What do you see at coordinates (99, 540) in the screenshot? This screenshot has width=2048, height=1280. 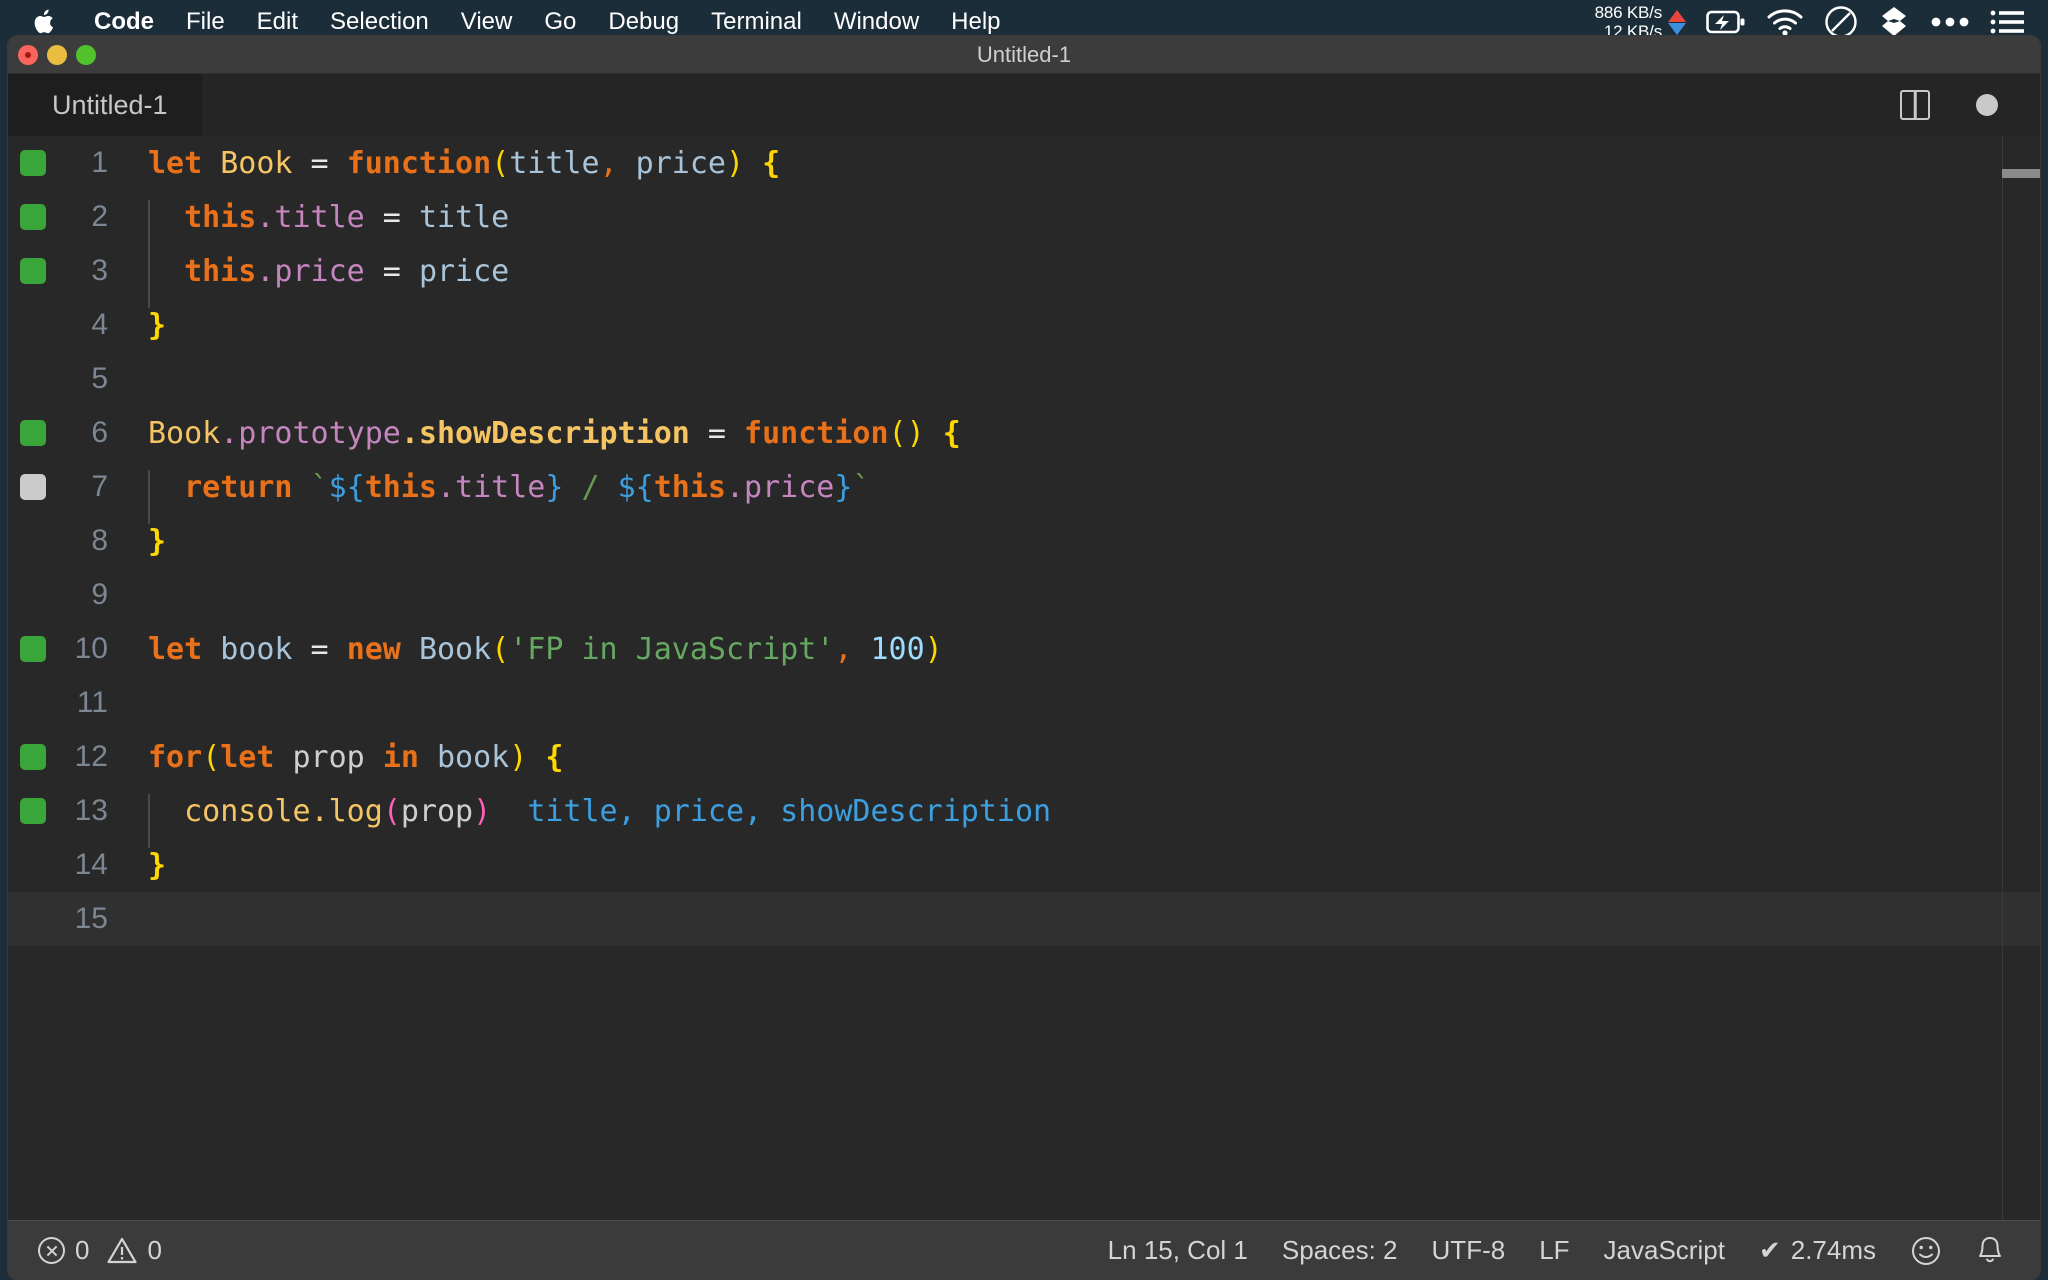 I see `line-number: 8` at bounding box center [99, 540].